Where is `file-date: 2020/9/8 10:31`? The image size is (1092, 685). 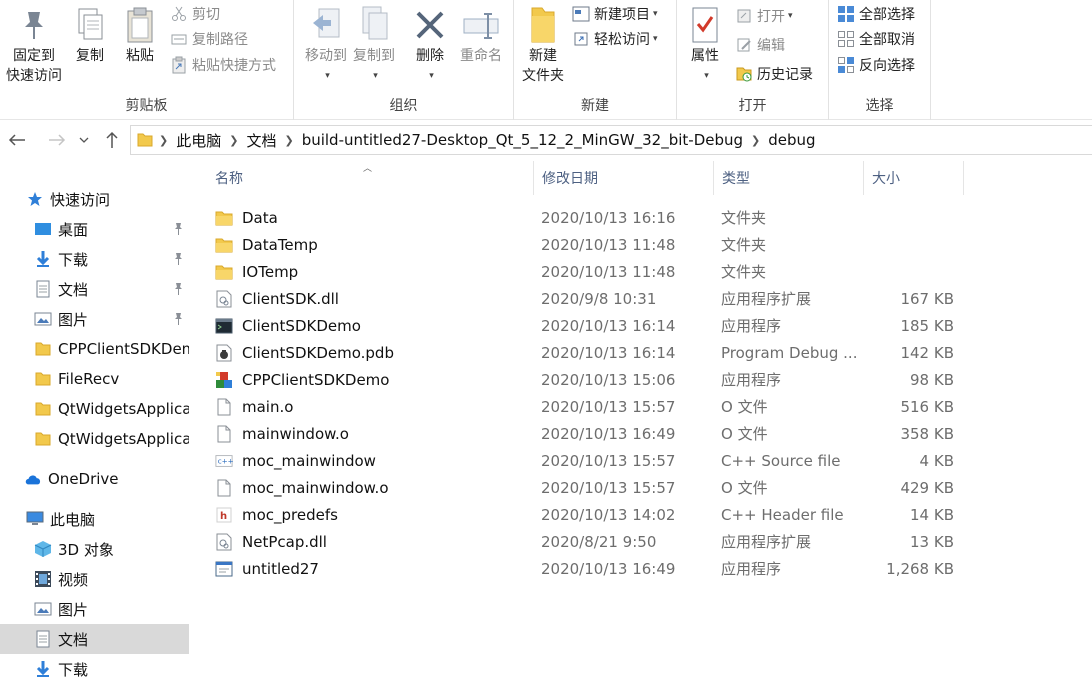 file-date: 2020/9/8 10:31 is located at coordinates (599, 298).